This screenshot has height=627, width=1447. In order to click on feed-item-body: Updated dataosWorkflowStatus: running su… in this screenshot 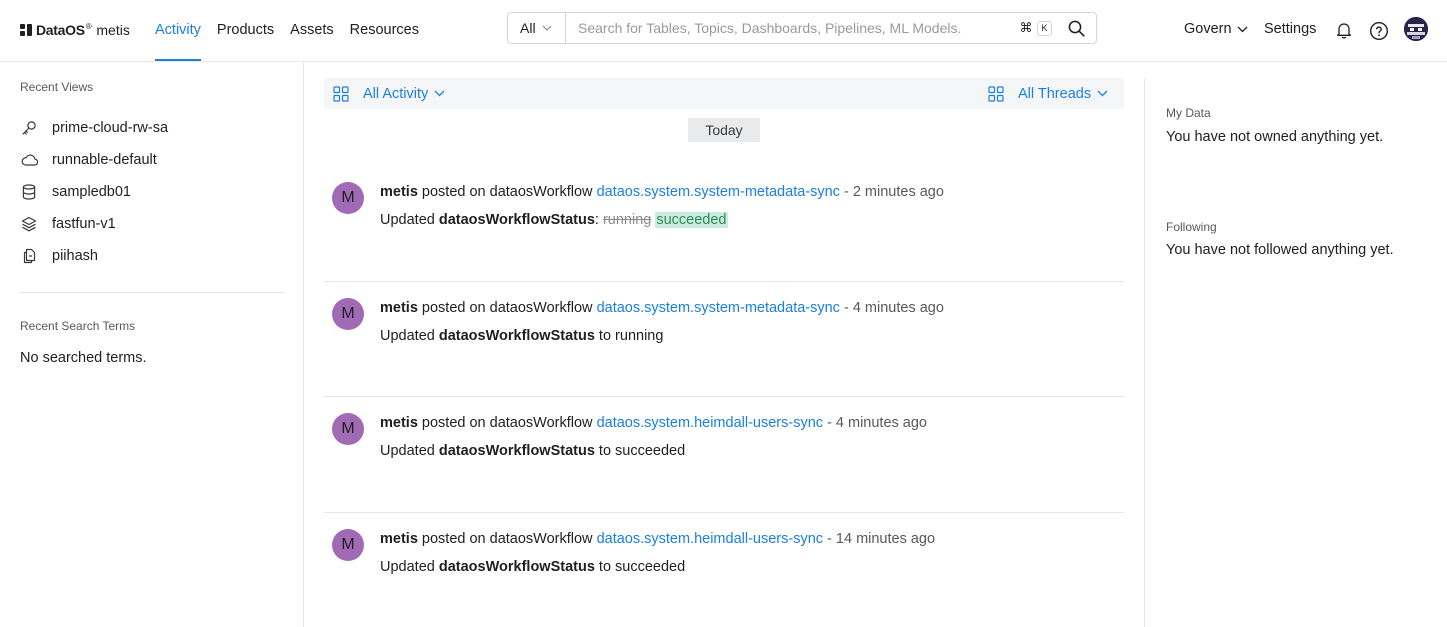, I will do `click(554, 220)`.